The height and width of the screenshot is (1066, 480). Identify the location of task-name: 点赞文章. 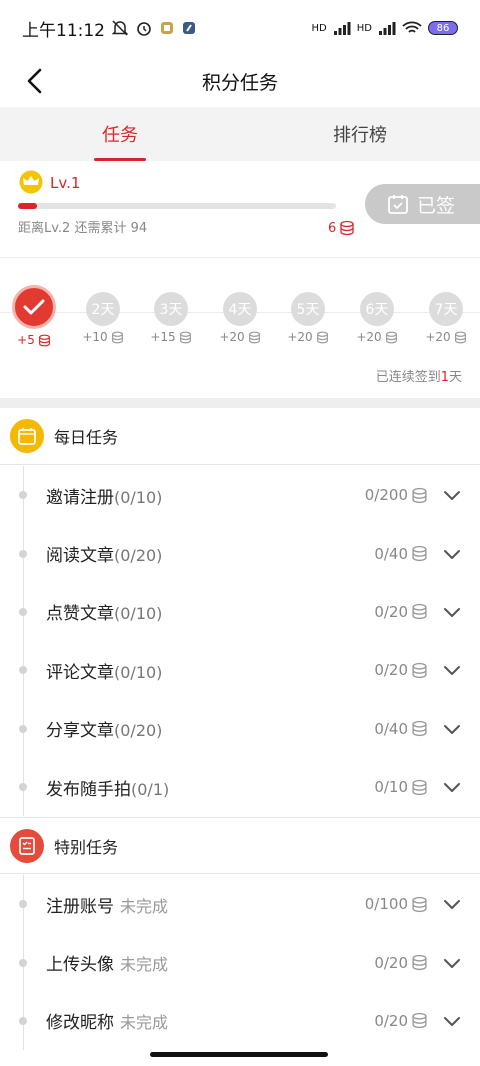
(80, 614).